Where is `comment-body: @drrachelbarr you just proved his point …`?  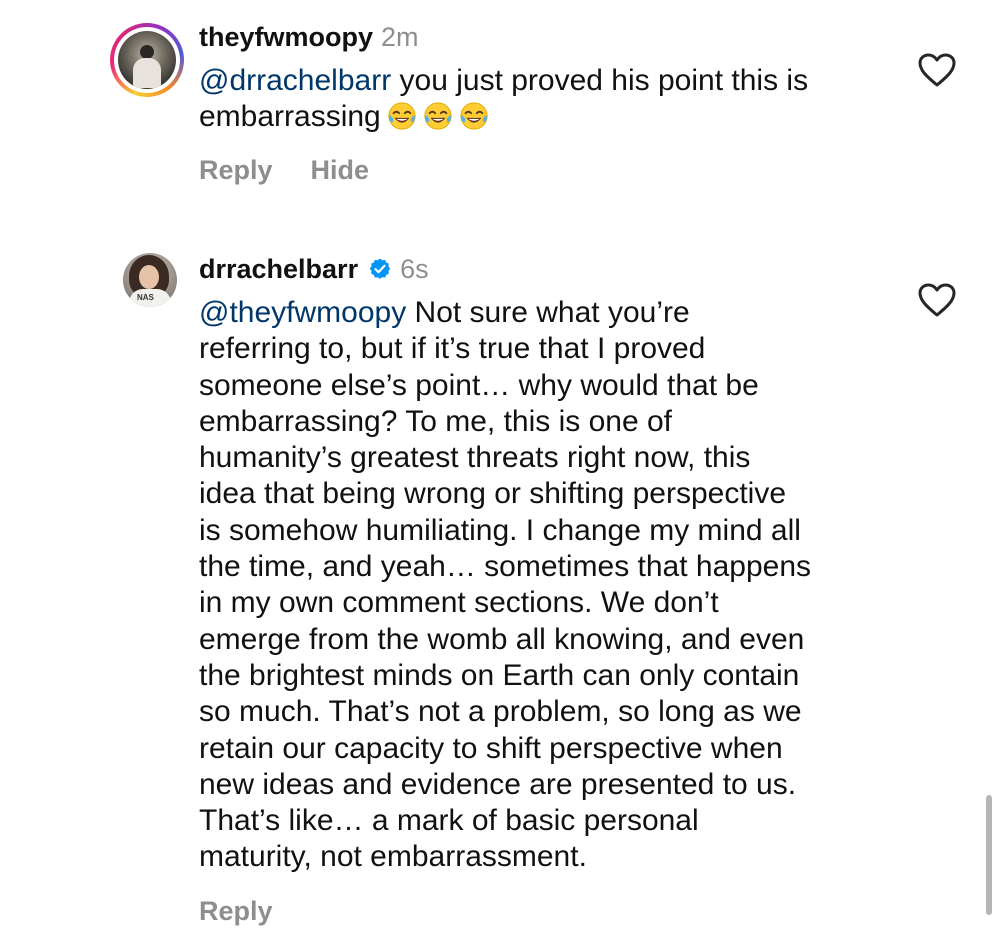 comment-body: @drrachelbarr you just proved his point … is located at coordinates (539, 99).